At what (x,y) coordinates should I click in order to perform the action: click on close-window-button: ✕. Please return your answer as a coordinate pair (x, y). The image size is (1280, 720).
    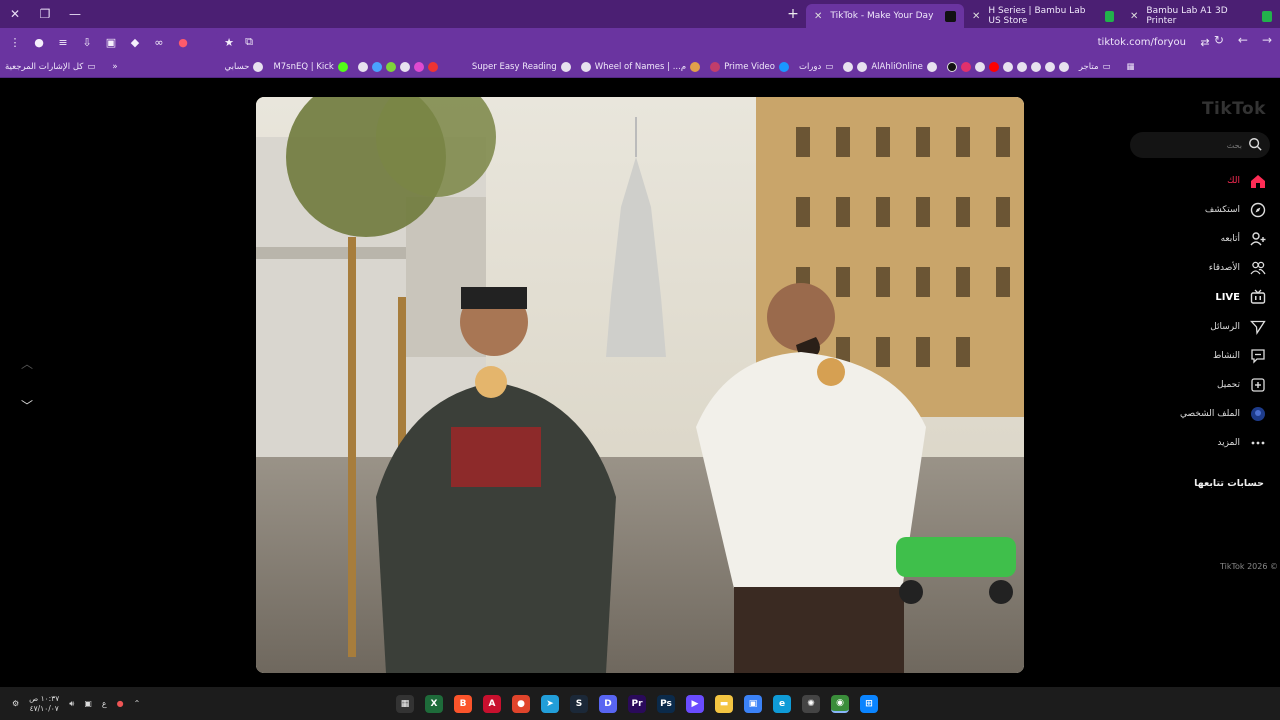
    Looking at the image, I should click on (15, 14).